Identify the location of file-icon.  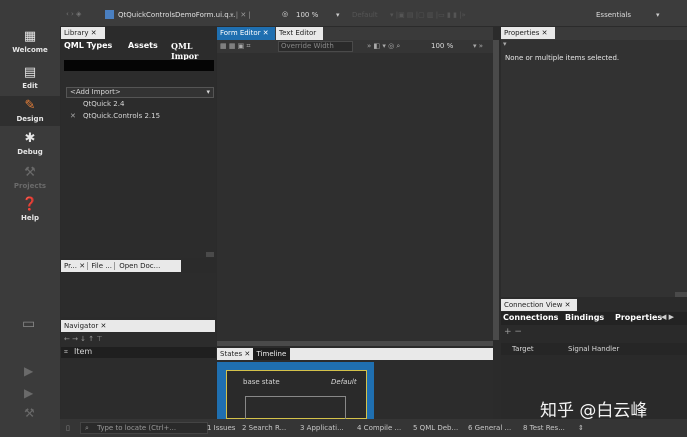
(109, 14).